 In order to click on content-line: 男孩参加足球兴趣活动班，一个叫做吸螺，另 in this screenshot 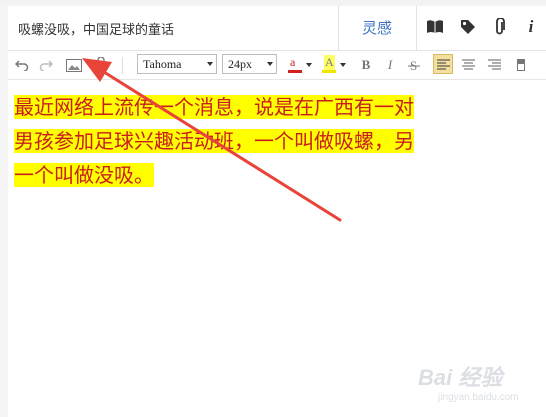, I will do `click(214, 141)`.